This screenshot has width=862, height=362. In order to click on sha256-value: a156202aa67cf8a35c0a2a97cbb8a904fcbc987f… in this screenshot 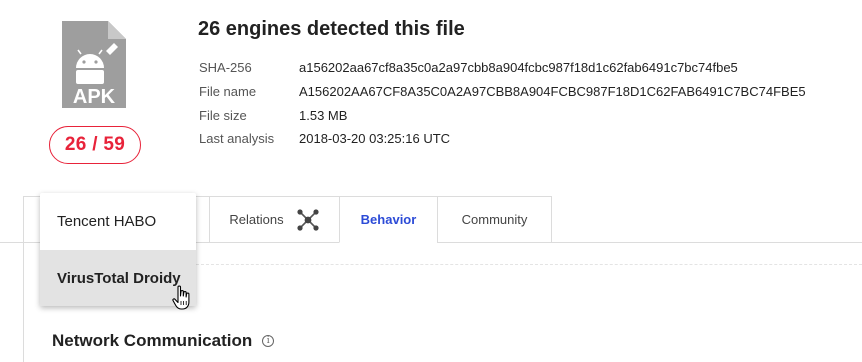, I will do `click(518, 67)`.